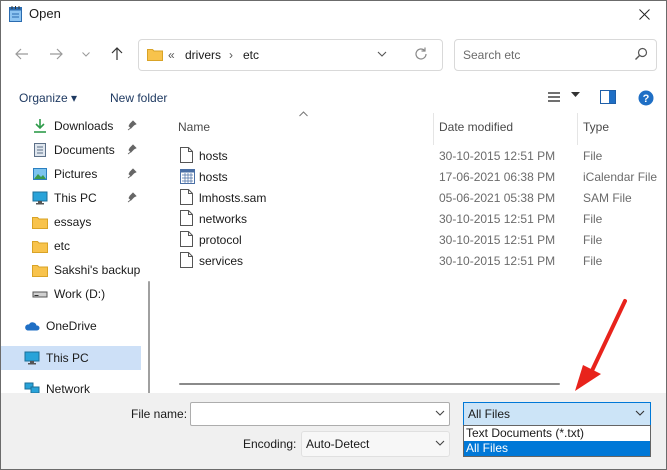 The height and width of the screenshot is (470, 667). I want to click on breadcrumb-etc: etc, so click(251, 55).